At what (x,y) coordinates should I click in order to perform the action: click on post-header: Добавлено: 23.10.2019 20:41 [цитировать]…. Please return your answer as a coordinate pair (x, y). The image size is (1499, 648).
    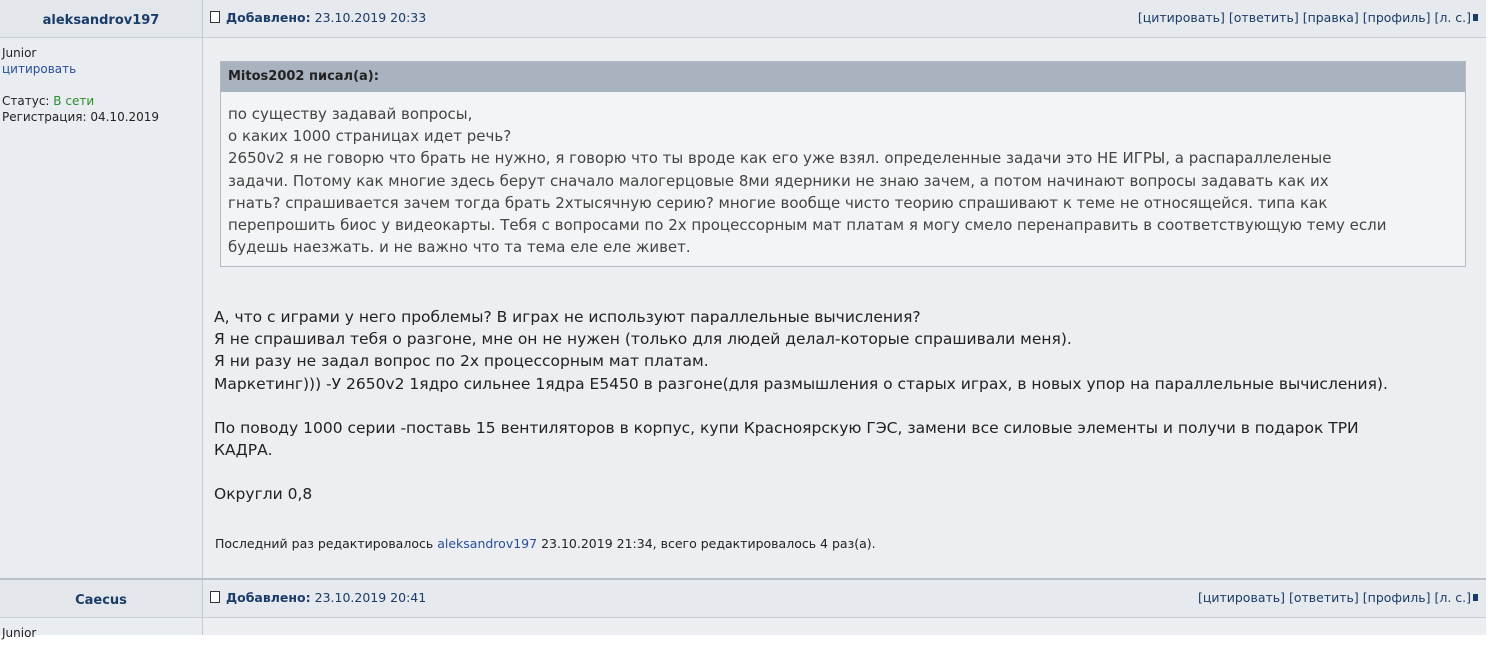
    Looking at the image, I should click on (844, 599).